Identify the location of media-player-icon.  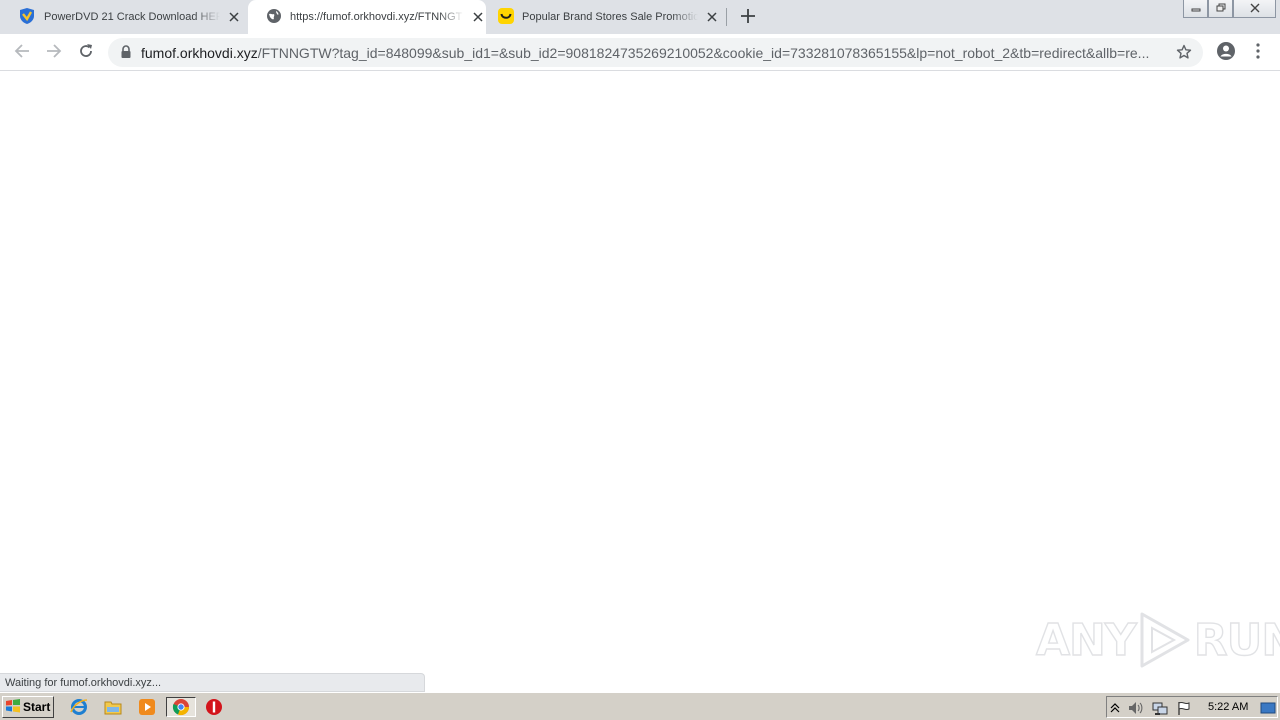
(147, 707).